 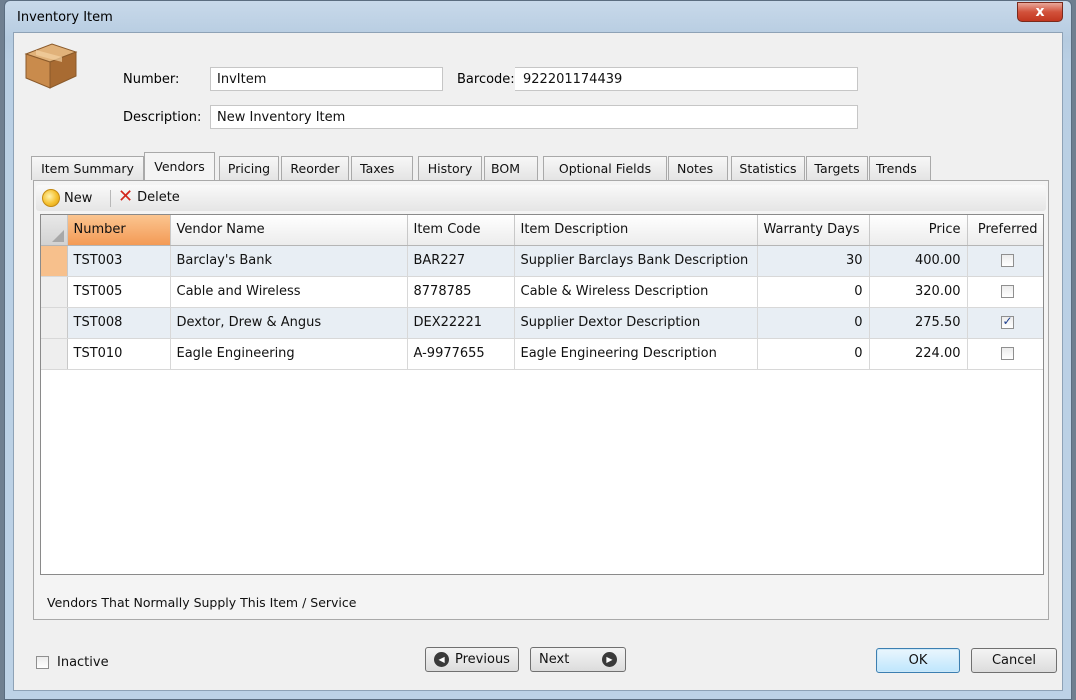 I want to click on cell-item-code: A-9977655, so click(x=461, y=354).